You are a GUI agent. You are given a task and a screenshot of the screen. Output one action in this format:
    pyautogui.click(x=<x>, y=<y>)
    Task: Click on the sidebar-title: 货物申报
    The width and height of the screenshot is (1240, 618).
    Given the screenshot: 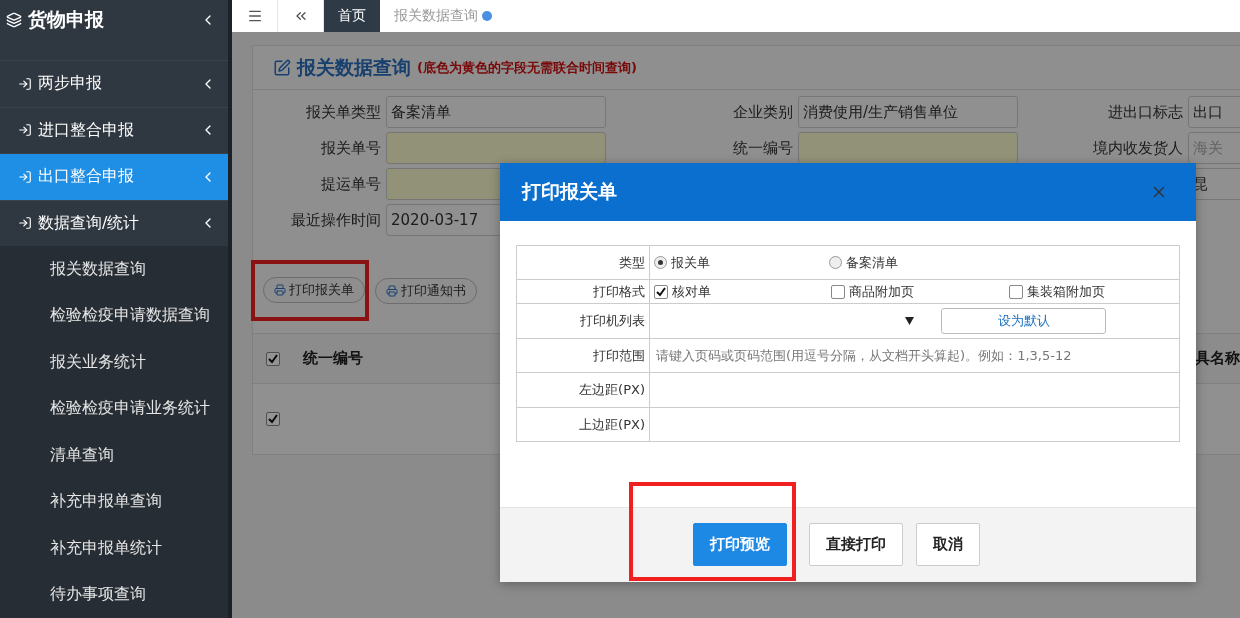 What is the action you would take?
    pyautogui.click(x=66, y=19)
    